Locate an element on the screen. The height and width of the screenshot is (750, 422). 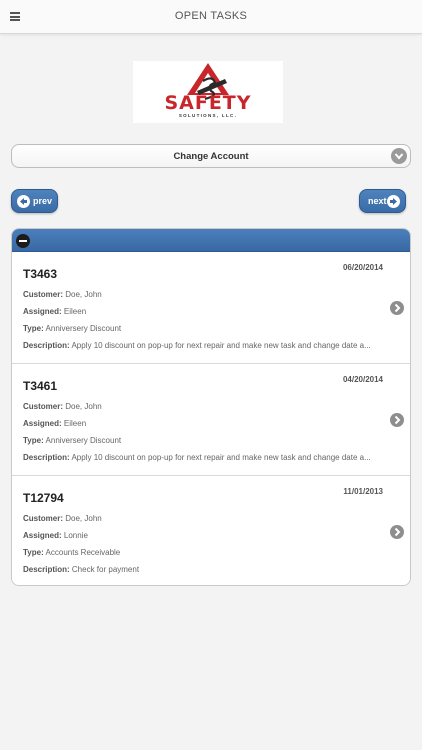
chevron-down-icon is located at coordinates (399, 156).